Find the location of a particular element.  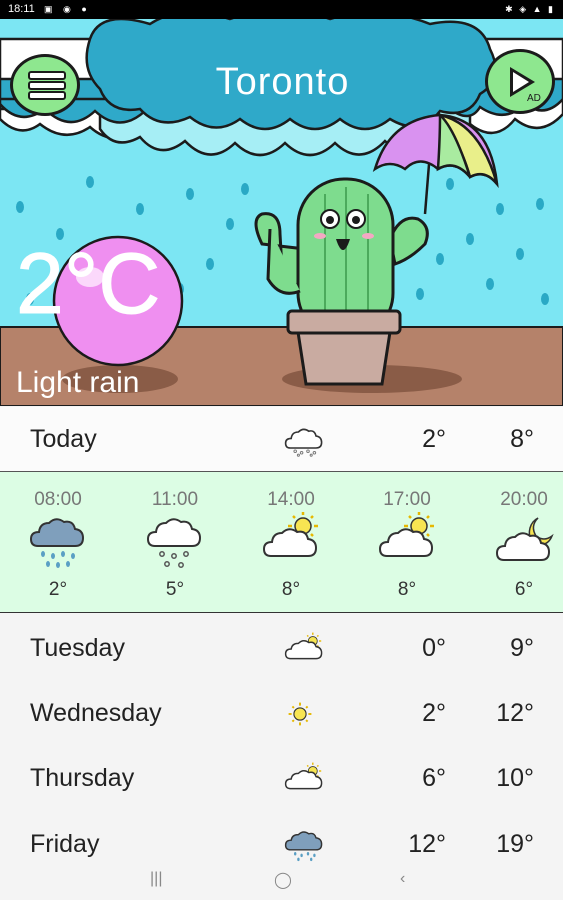

system-nav-bar: ||| ◯ ‹ is located at coordinates (281, 881).